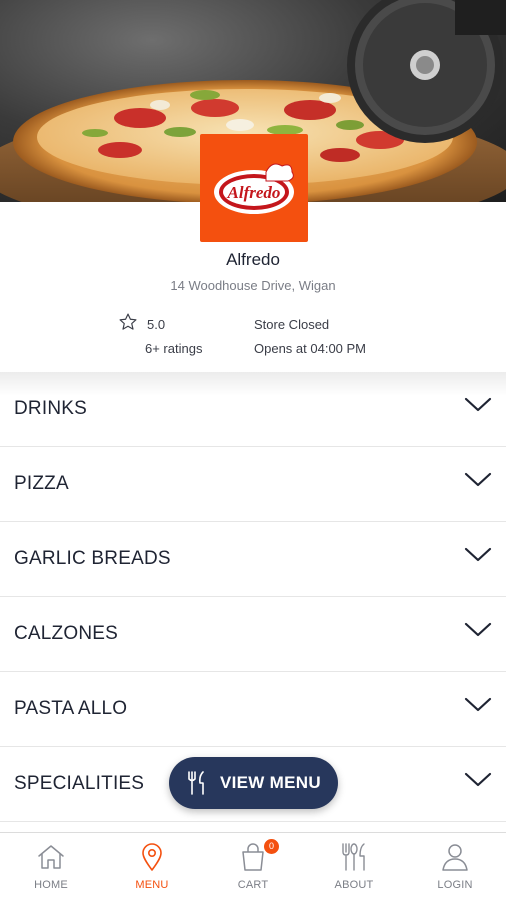 Image resolution: width=506 pixels, height=900 pixels. Describe the element at coordinates (156, 324) in the screenshot. I see `rating-value: 5.0` at that location.